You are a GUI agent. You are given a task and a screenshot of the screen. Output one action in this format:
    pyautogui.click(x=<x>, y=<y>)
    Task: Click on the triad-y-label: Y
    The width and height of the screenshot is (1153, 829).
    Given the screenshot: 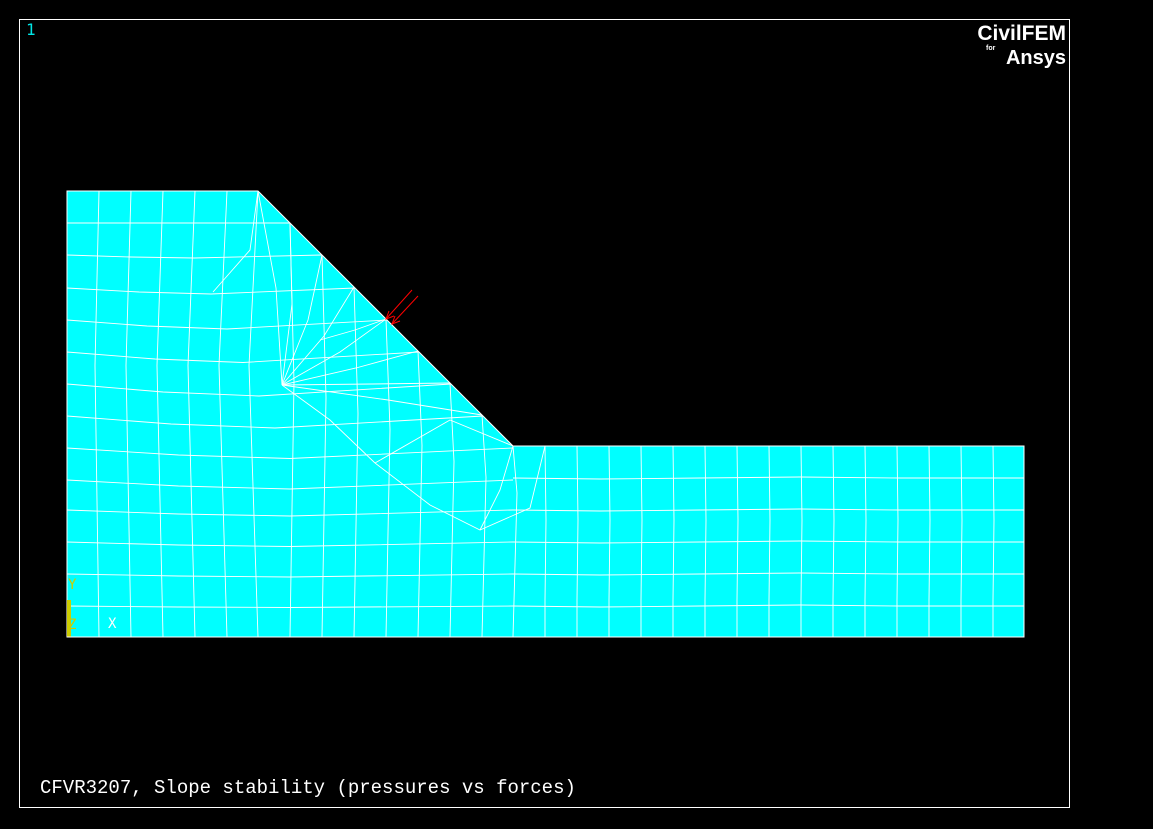 What is the action you would take?
    pyautogui.click(x=72, y=585)
    